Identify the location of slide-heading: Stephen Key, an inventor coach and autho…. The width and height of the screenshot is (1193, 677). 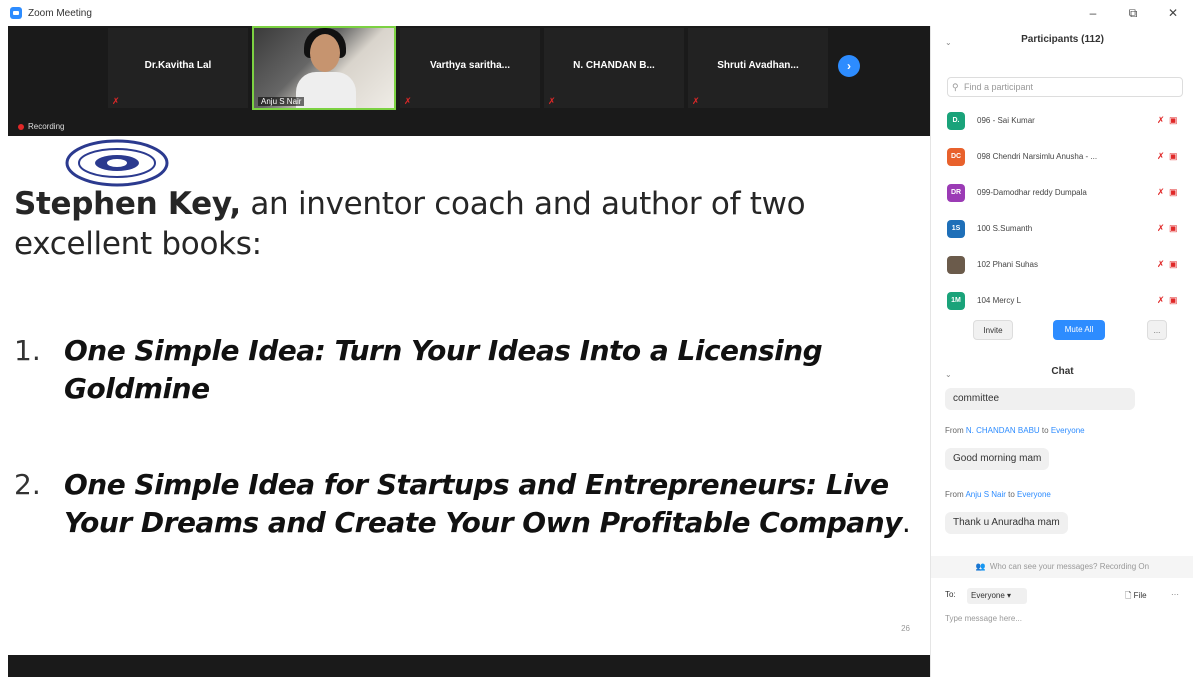
(464, 224).